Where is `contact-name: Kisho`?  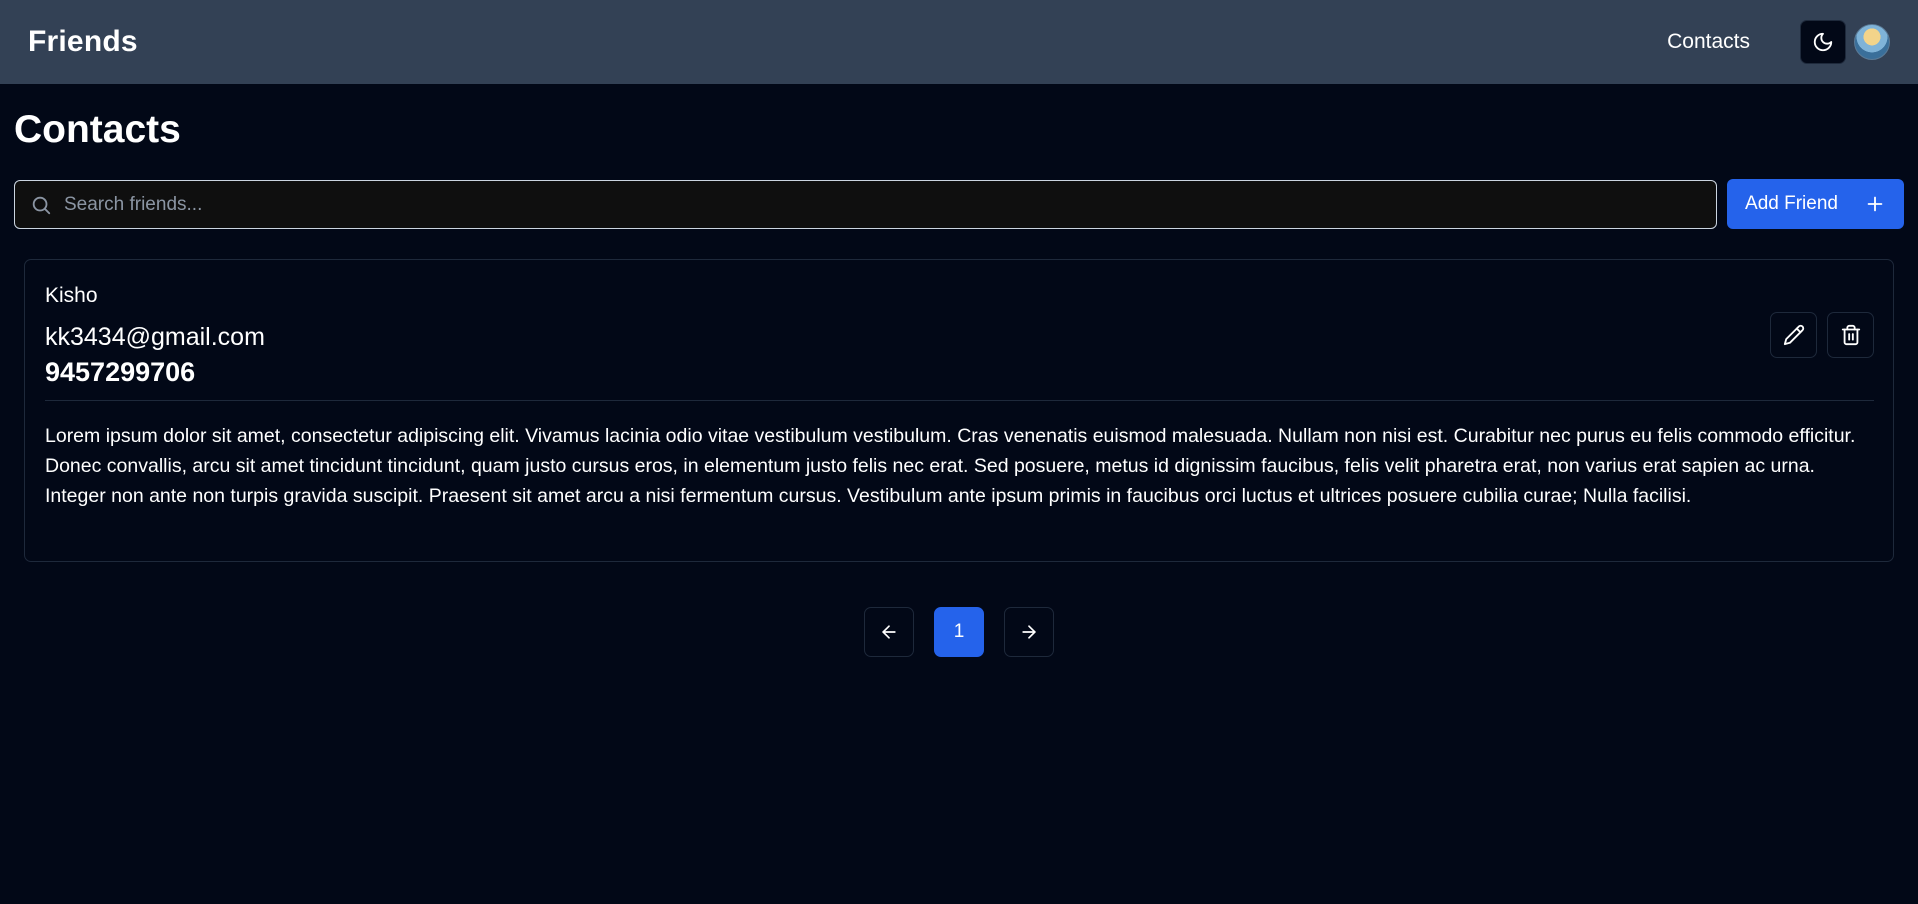
contact-name: Kisho is located at coordinates (71, 295).